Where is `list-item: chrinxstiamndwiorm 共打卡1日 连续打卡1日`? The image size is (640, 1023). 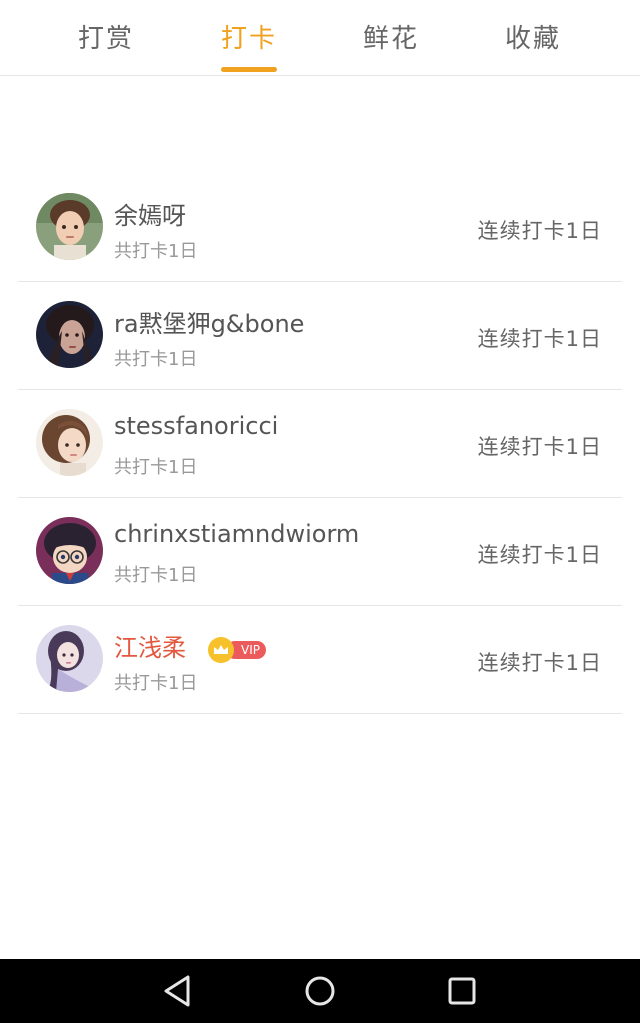 list-item: chrinxstiamndwiorm 共打卡1日 连续打卡1日 is located at coordinates (320, 552).